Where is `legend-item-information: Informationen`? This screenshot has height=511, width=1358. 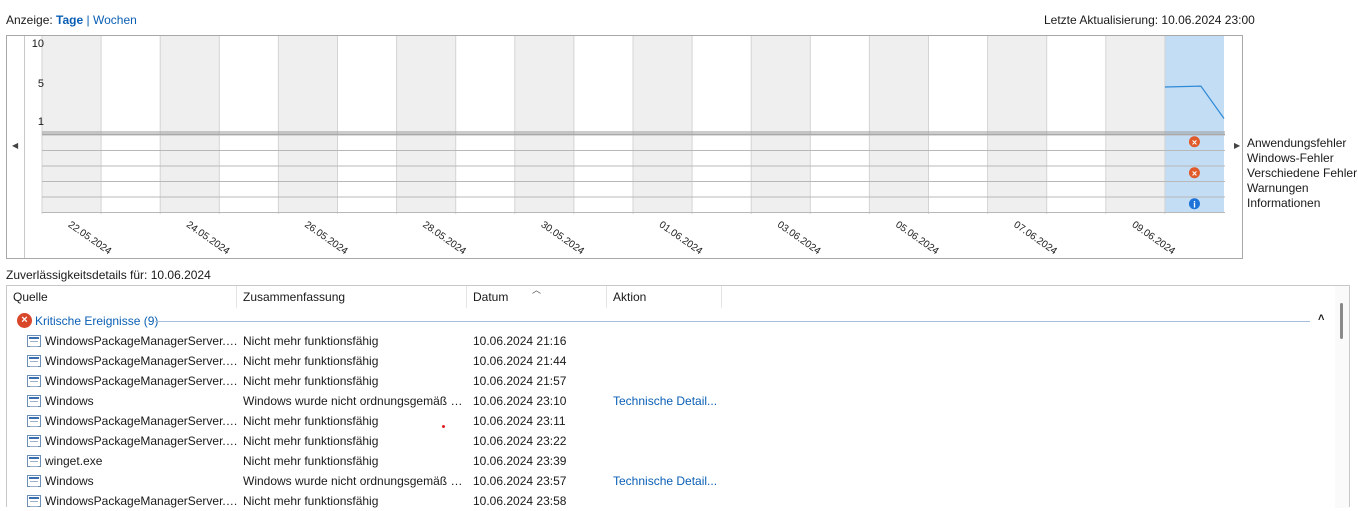
legend-item-information: Informationen is located at coordinates (1284, 203).